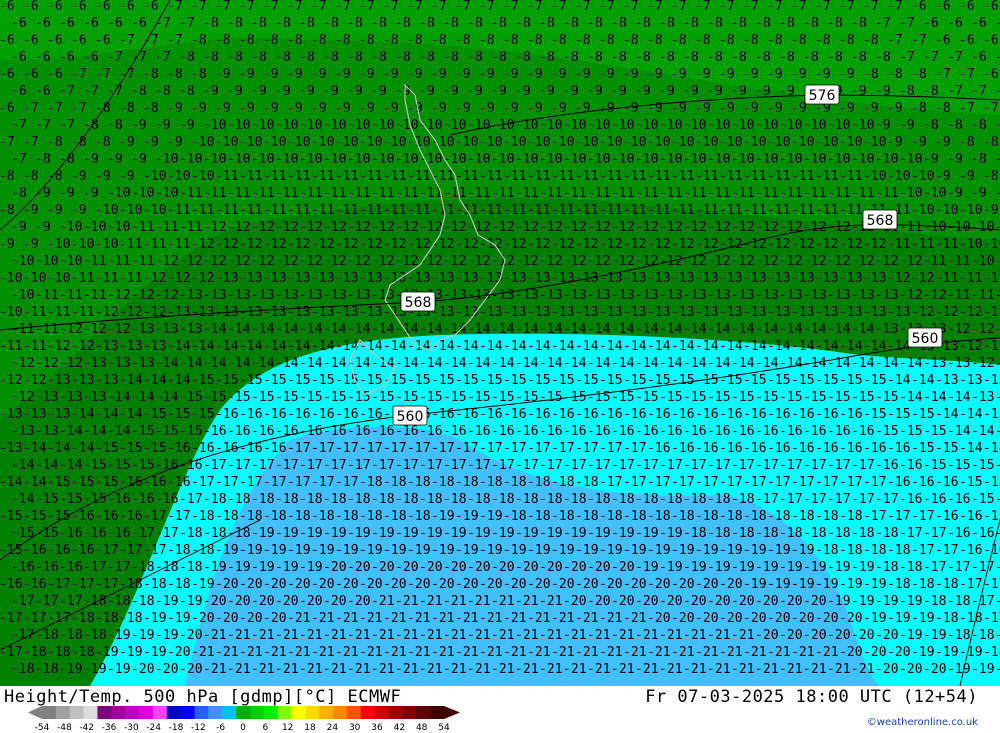 This screenshot has height=733, width=1000. I want to click on scale-tick-label: -42, so click(86, 727).